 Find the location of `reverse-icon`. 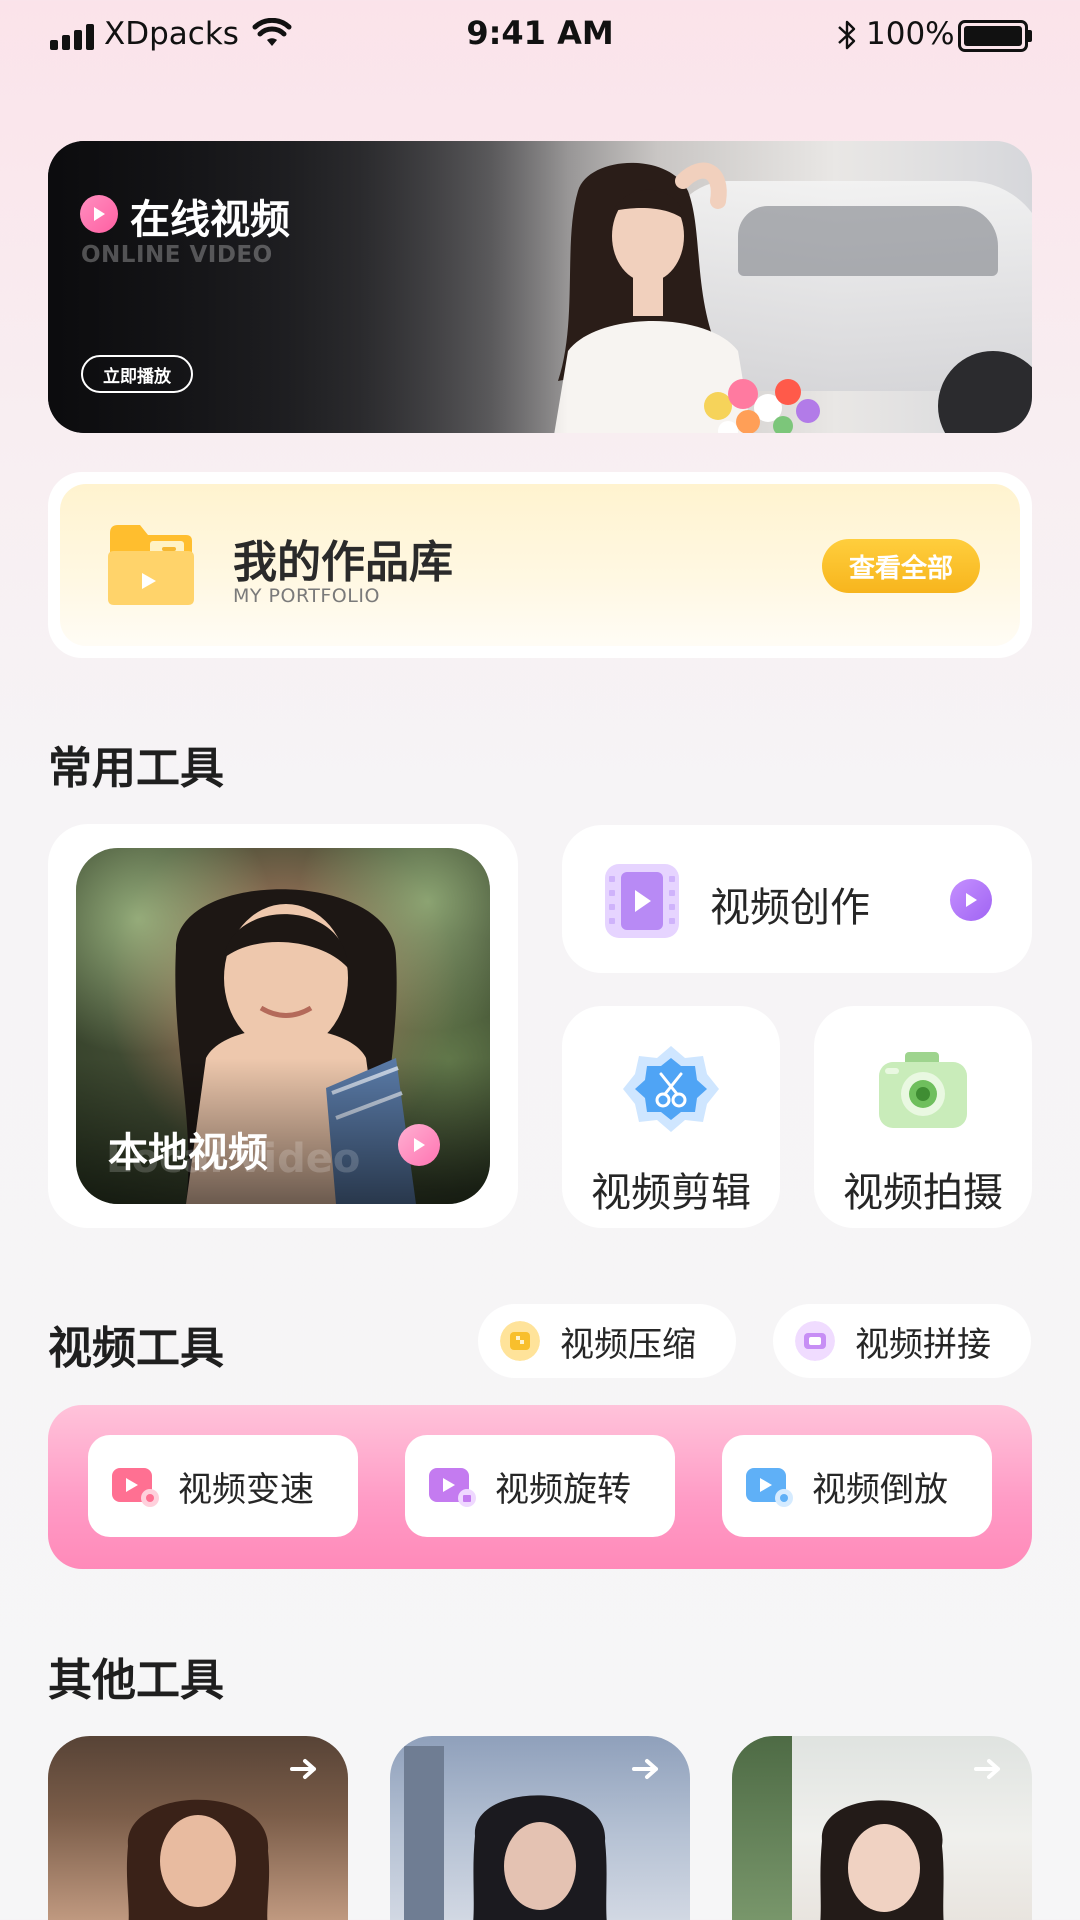

reverse-icon is located at coordinates (769, 1487).